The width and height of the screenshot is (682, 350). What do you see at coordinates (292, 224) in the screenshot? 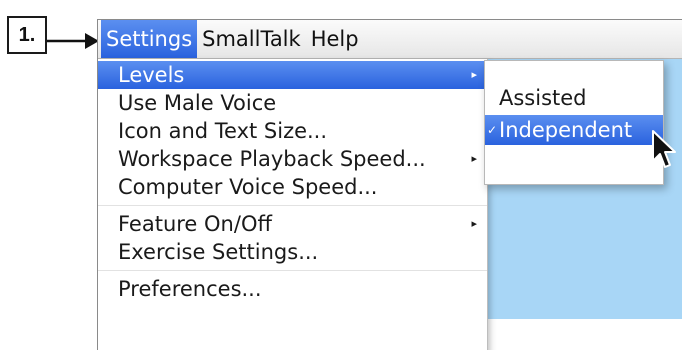
I see `menu-item-feature-on-off: Feature On/Off ▸` at bounding box center [292, 224].